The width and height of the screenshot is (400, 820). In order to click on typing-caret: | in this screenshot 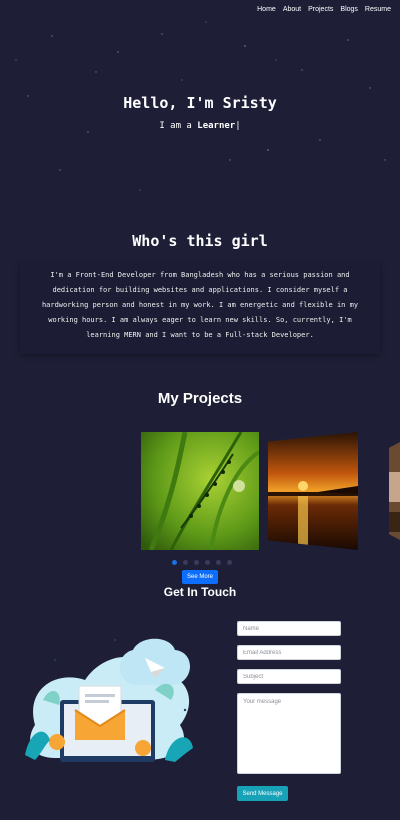, I will do `click(238, 126)`.